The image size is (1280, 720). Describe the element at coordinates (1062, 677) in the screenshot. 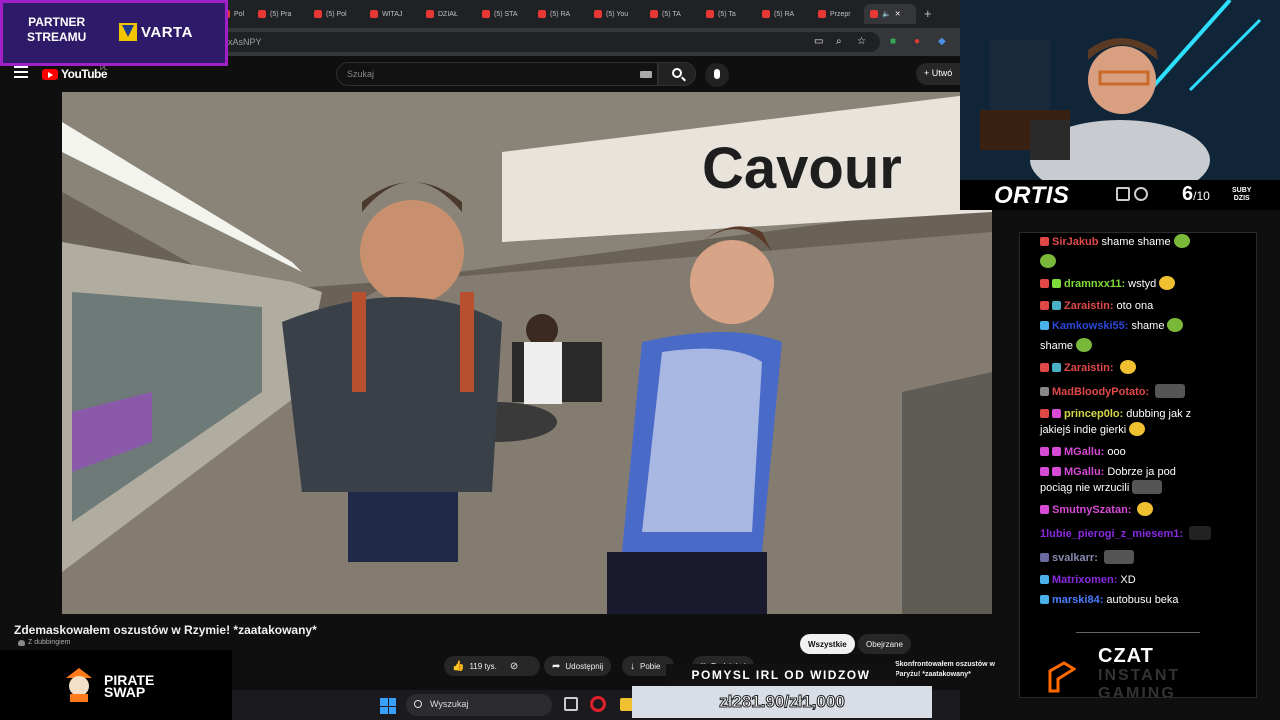

I see `instant-gaming-logo-icon` at that location.